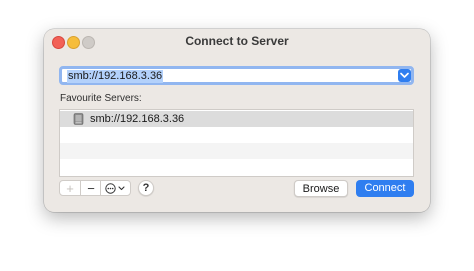 This screenshot has width=474, height=271. What do you see at coordinates (101, 98) in the screenshot?
I see `favourite-servers-label: Favourite Servers:` at bounding box center [101, 98].